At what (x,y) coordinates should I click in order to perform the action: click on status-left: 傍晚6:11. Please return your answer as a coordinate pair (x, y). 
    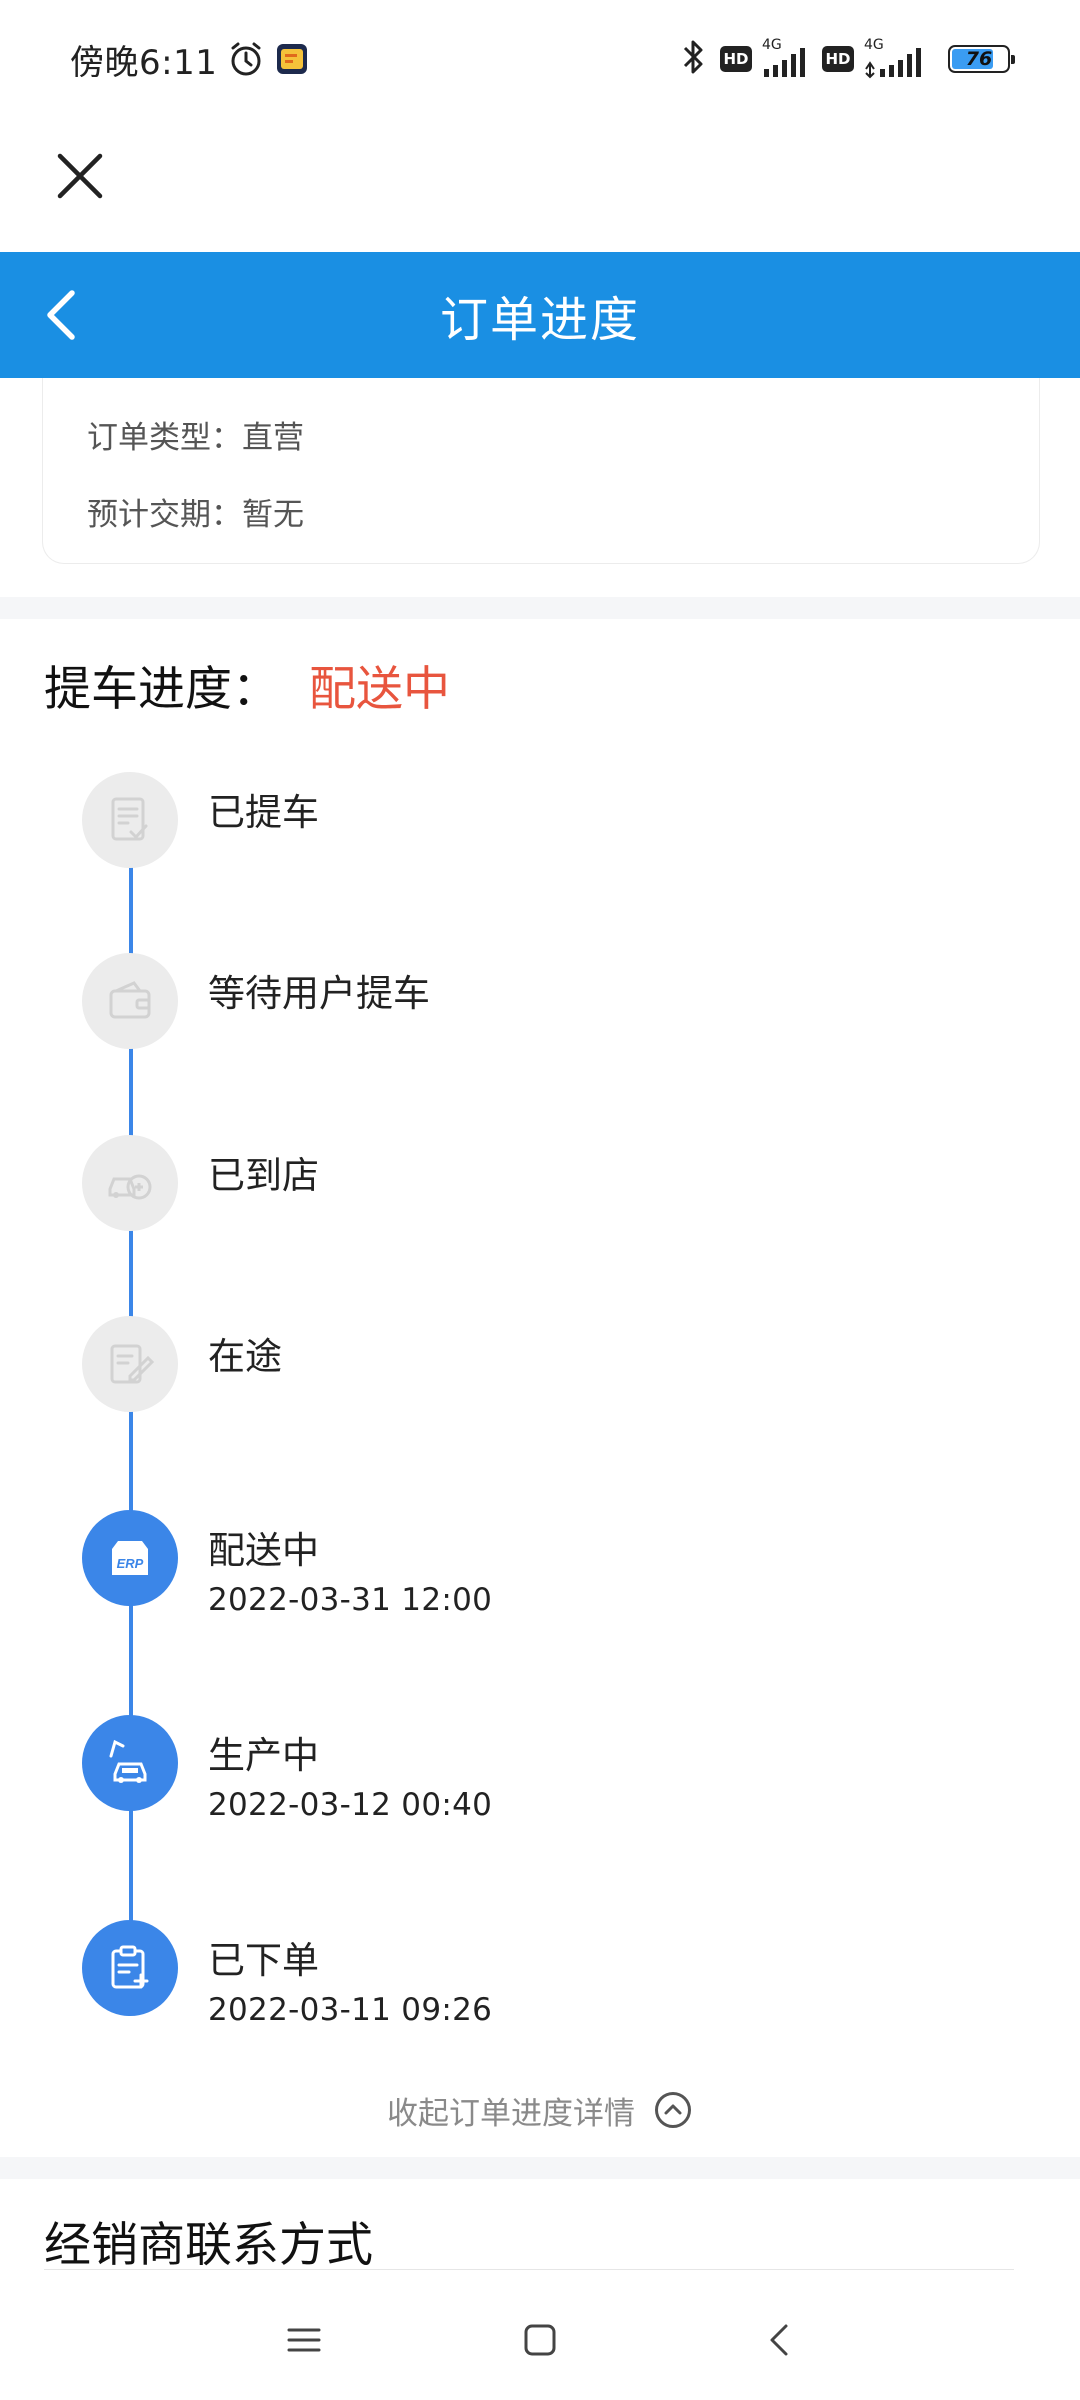
    Looking at the image, I should click on (189, 59).